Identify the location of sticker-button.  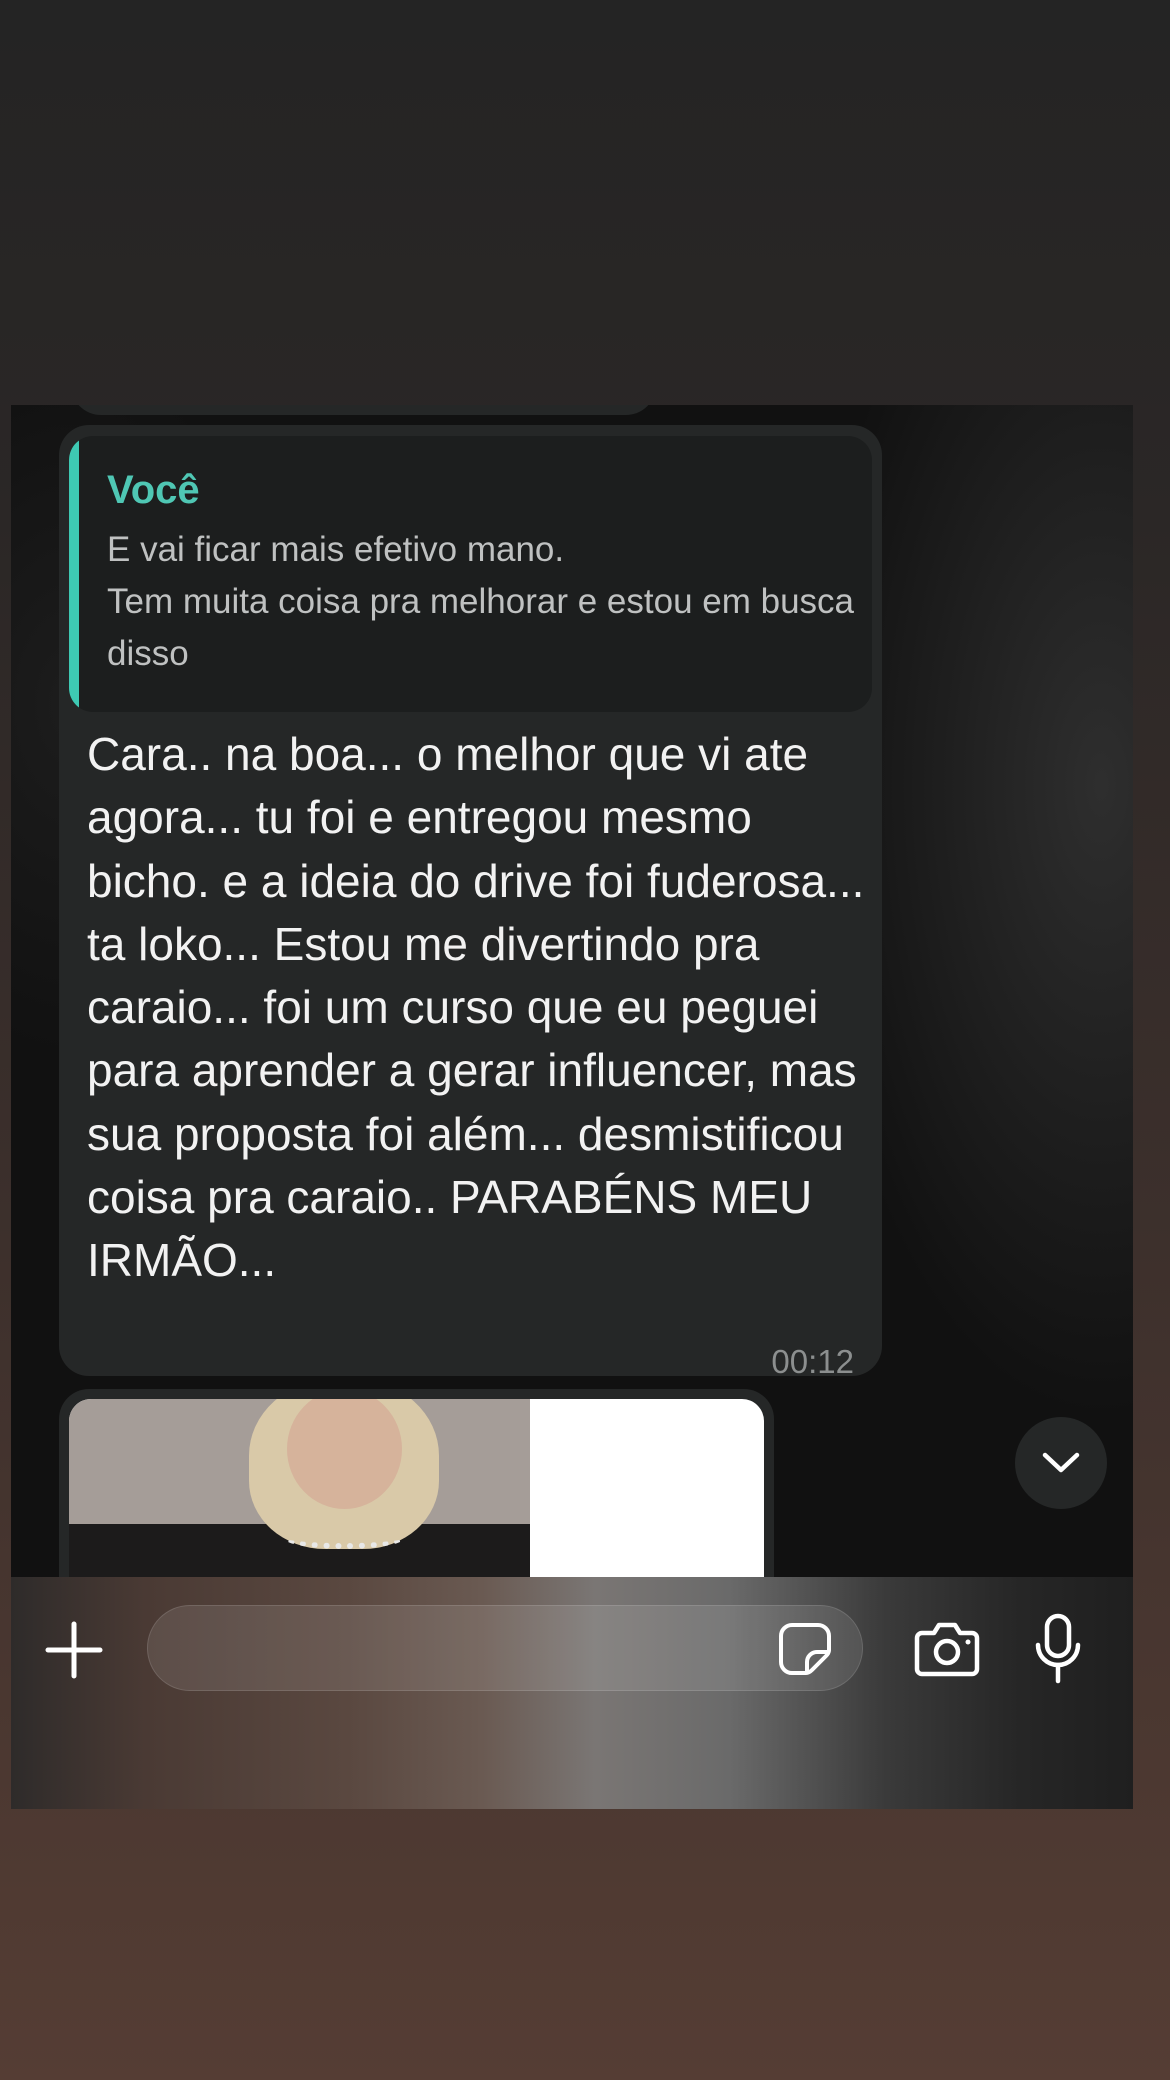
(805, 1649).